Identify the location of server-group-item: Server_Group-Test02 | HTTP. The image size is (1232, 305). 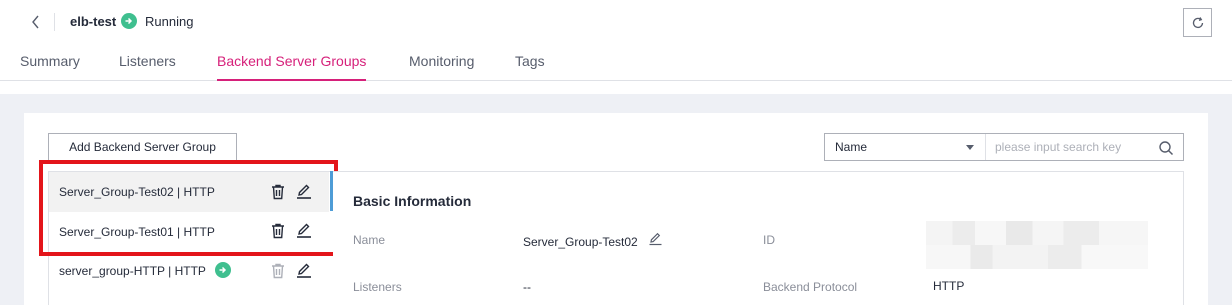
(189, 192).